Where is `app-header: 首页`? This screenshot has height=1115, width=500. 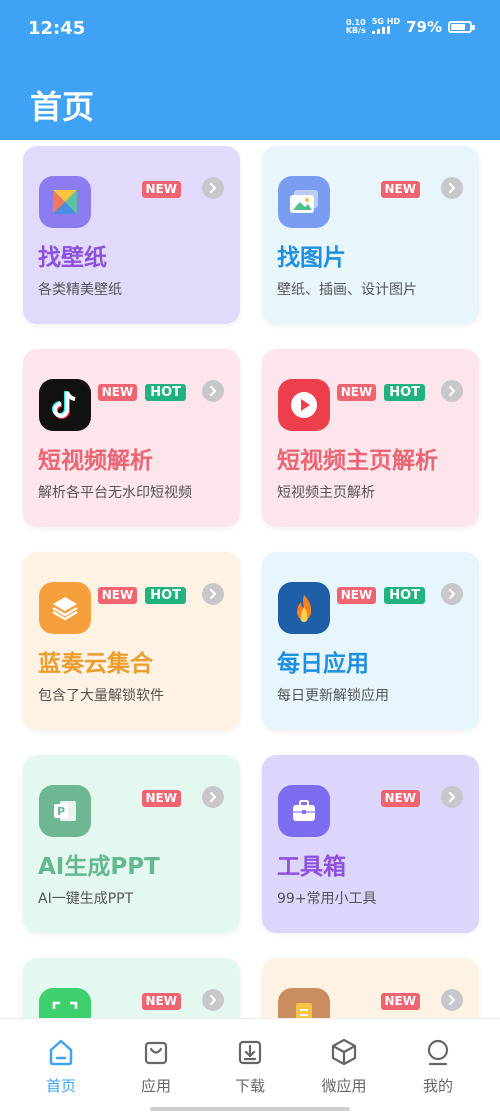
app-header: 首页 is located at coordinates (250, 100).